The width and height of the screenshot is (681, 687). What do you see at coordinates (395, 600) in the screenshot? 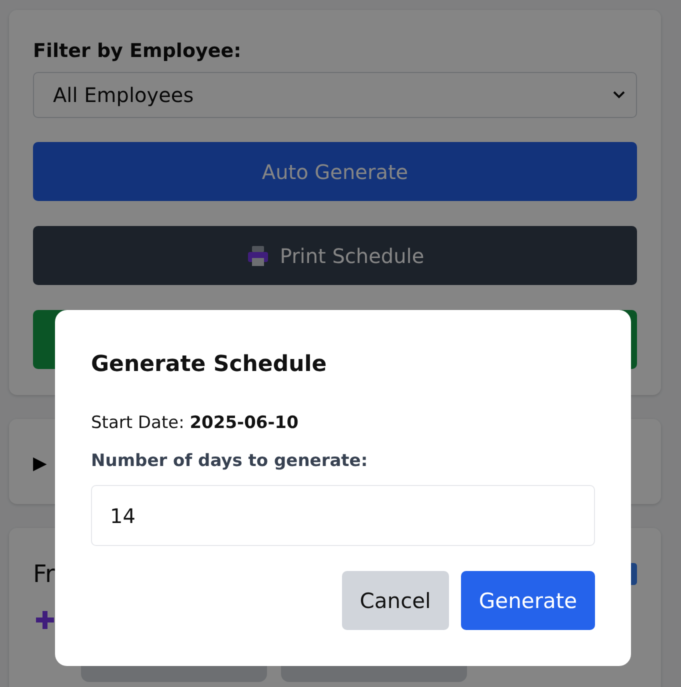
I see `cancel-button: Cancel` at bounding box center [395, 600].